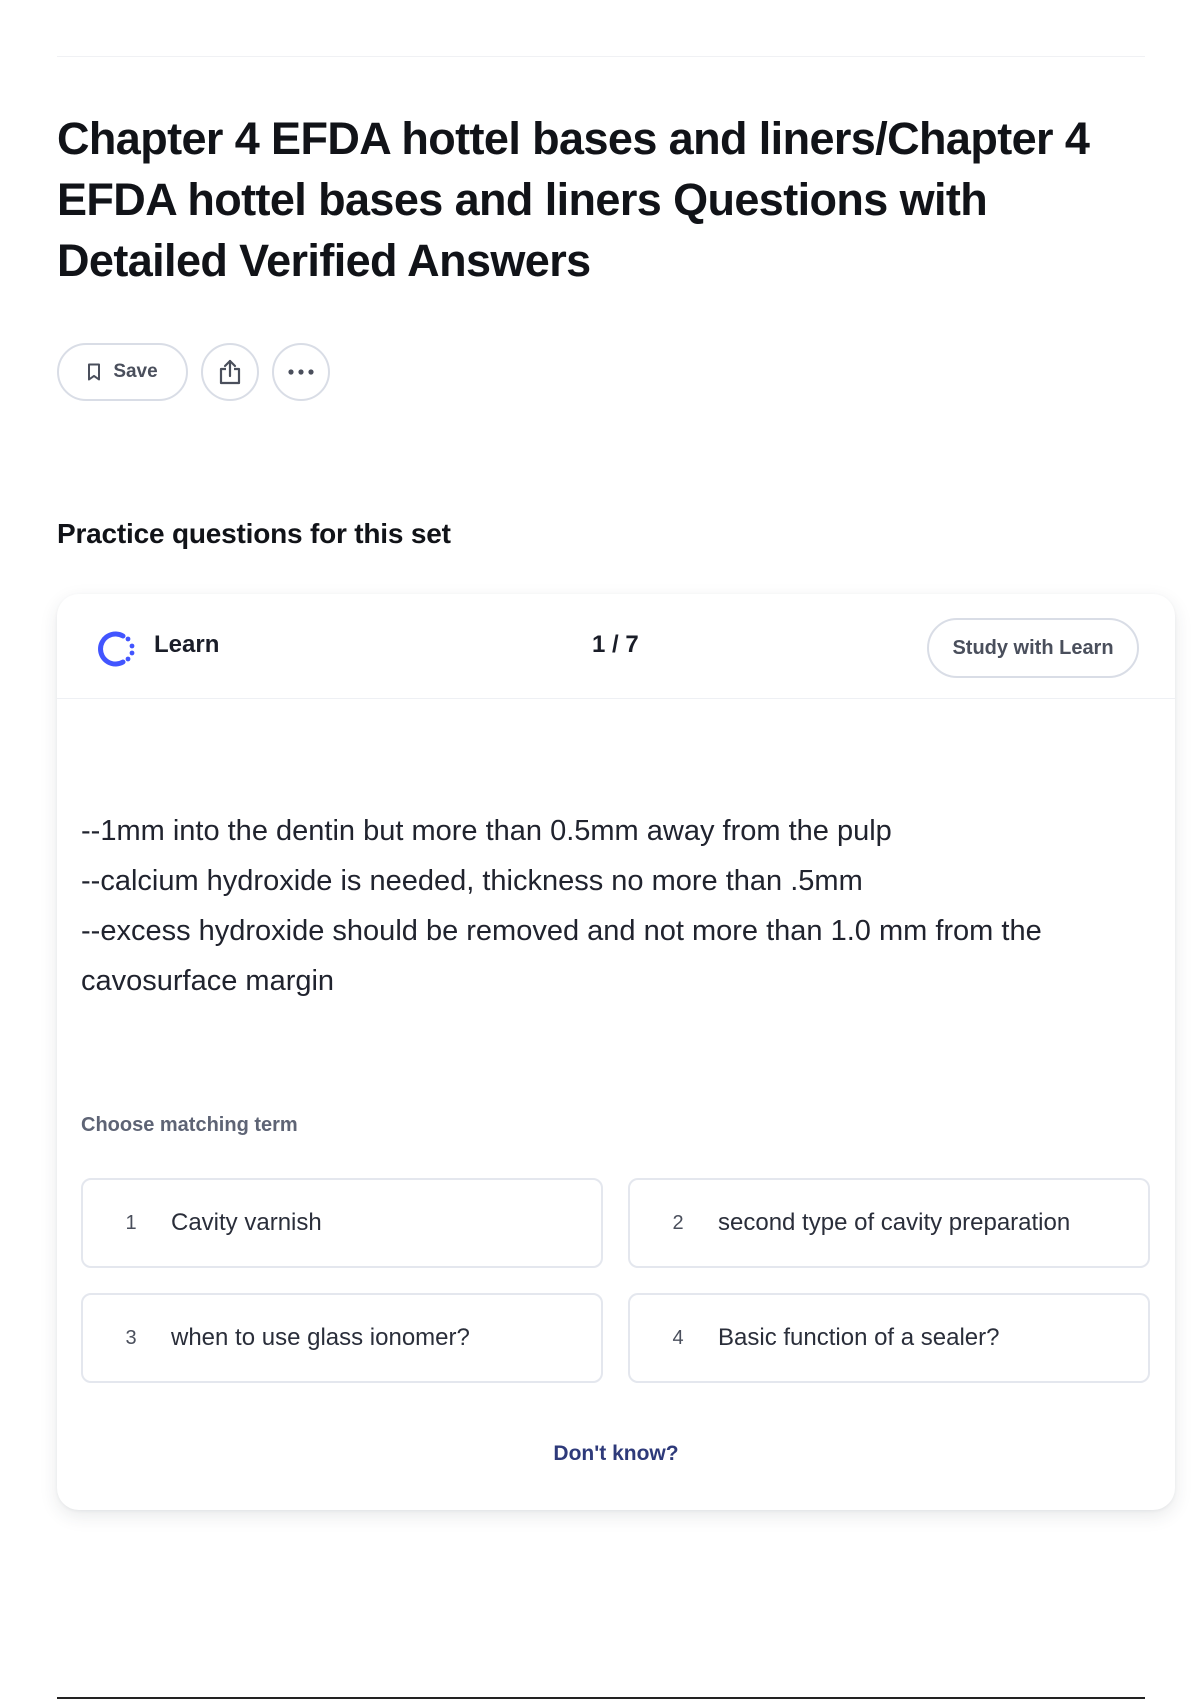 The height and width of the screenshot is (1700, 1200). I want to click on option-number: 2, so click(678, 1222).